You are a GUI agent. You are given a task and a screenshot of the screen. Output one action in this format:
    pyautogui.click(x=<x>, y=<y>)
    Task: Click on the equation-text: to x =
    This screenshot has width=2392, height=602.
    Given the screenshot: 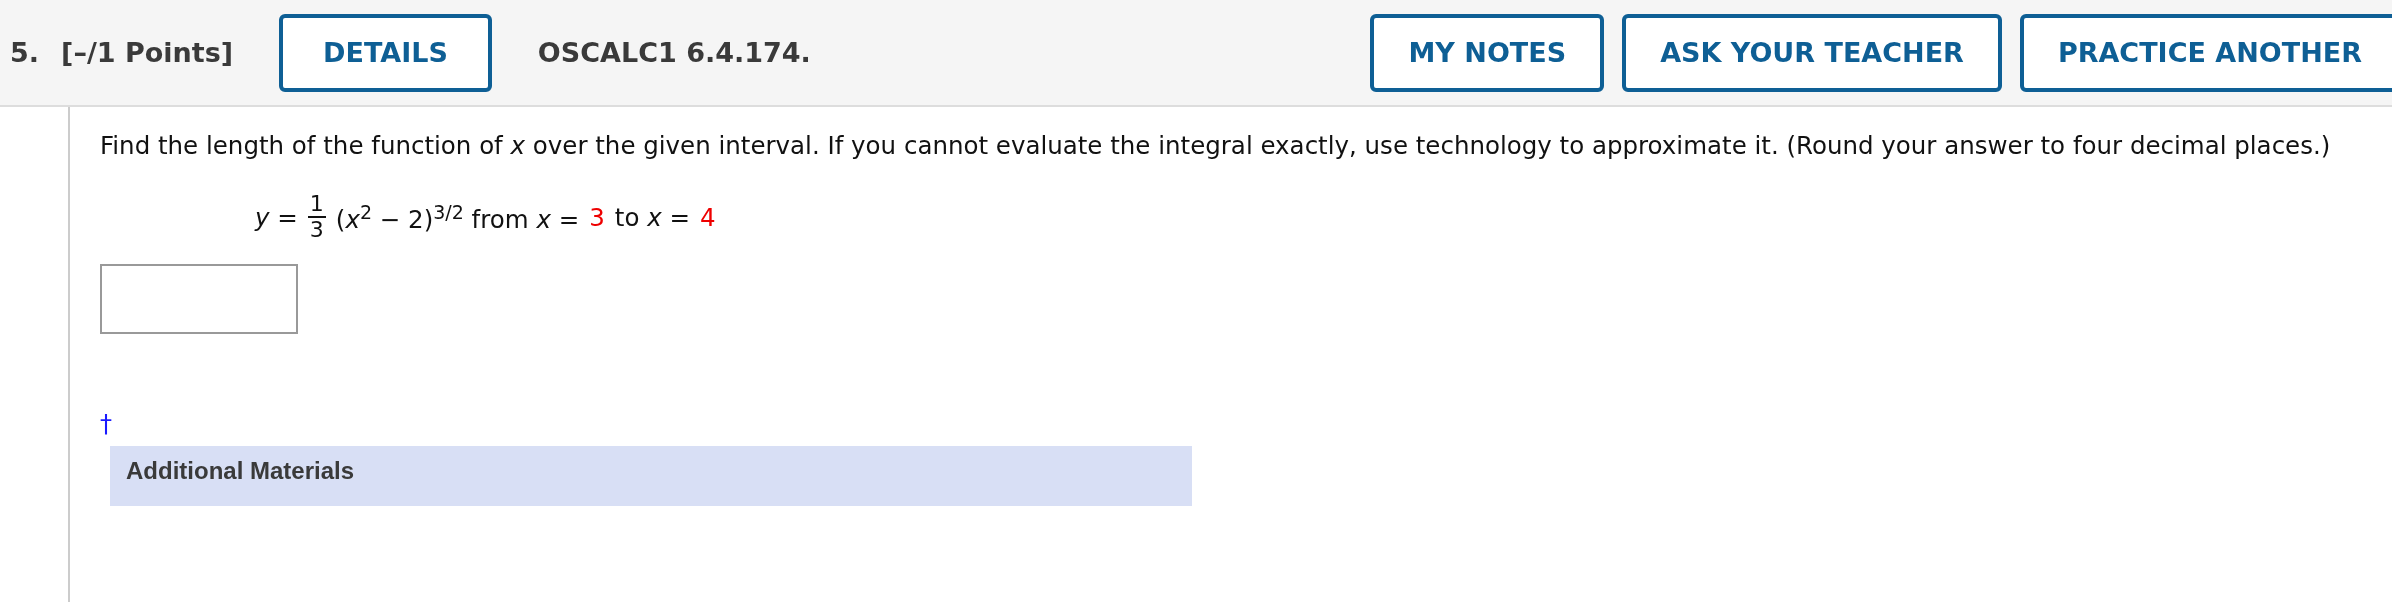 What is the action you would take?
    pyautogui.click(x=652, y=217)
    